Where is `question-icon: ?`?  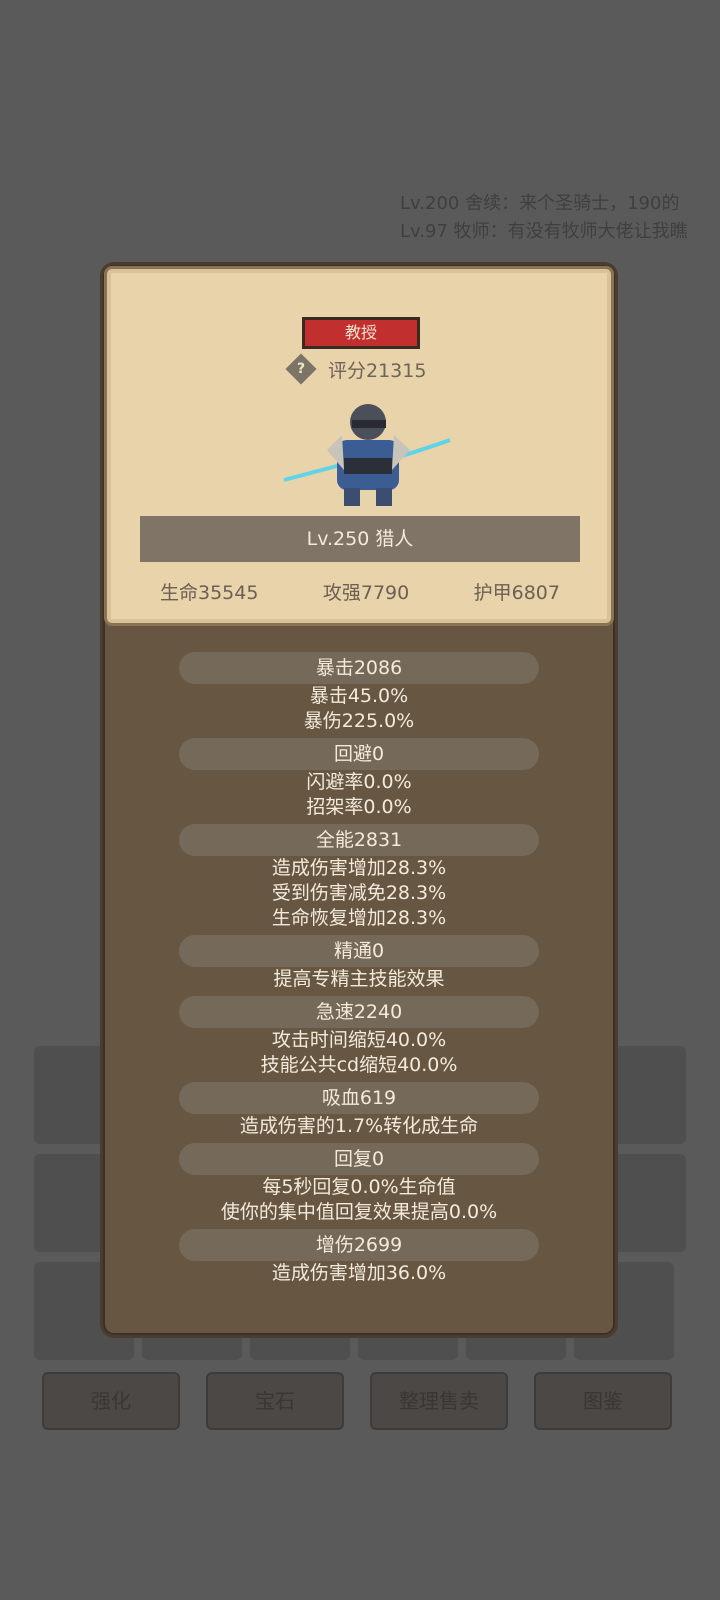 question-icon: ? is located at coordinates (301, 369).